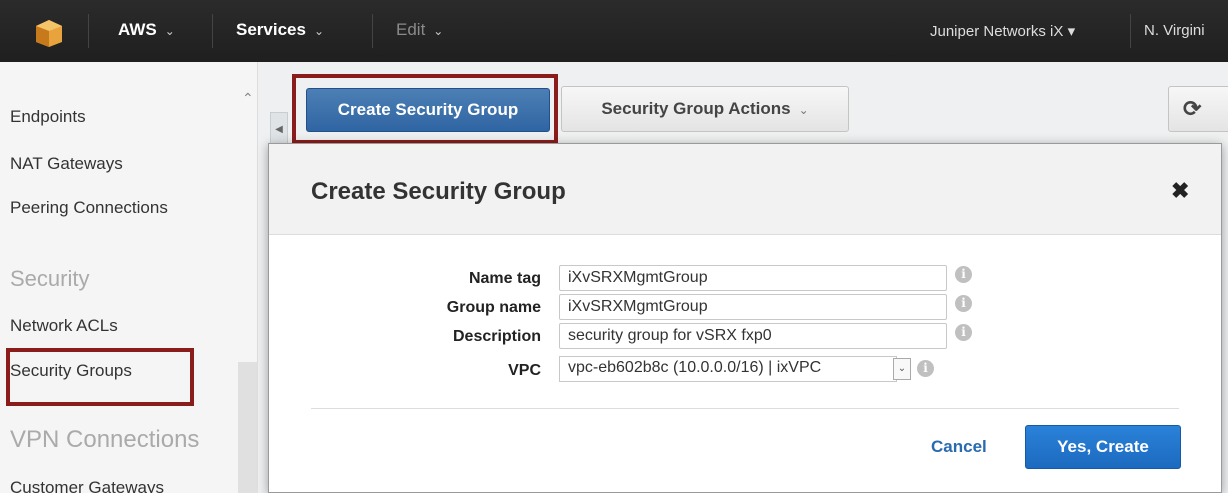 This screenshot has height=493, width=1228. What do you see at coordinates (137, 29) in the screenshot?
I see `aws-menu-label: AWS` at bounding box center [137, 29].